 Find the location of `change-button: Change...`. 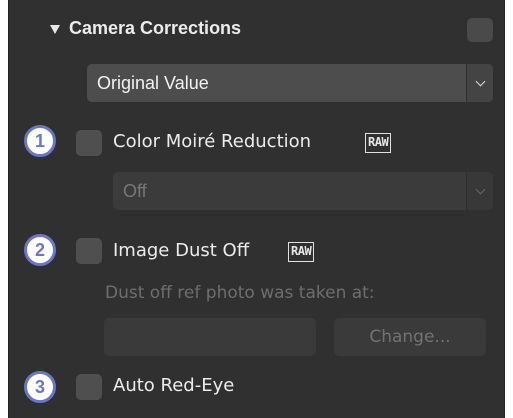

change-button: Change... is located at coordinates (410, 337).